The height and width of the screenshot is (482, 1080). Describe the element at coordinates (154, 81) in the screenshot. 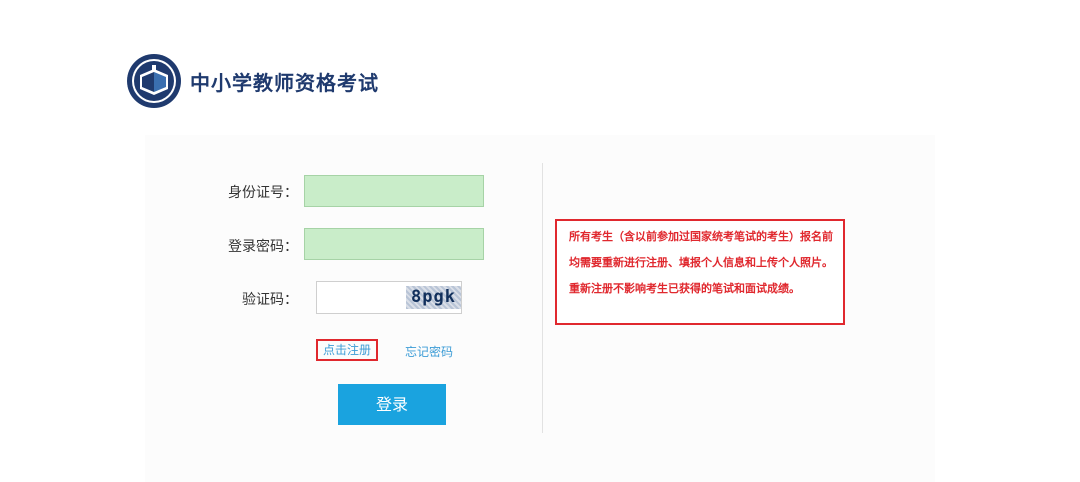

I see `education-seal-logo-icon` at that location.